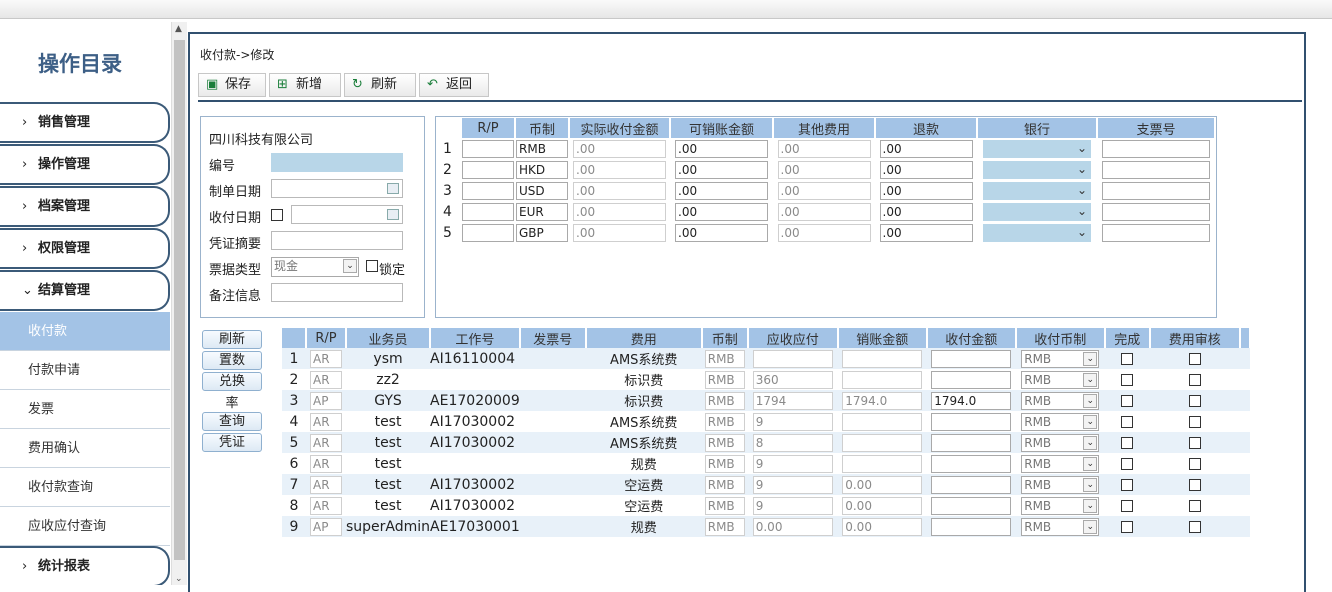 The width and height of the screenshot is (1332, 592). What do you see at coordinates (232, 421) in the screenshot?
I see `query-button: 查询` at bounding box center [232, 421].